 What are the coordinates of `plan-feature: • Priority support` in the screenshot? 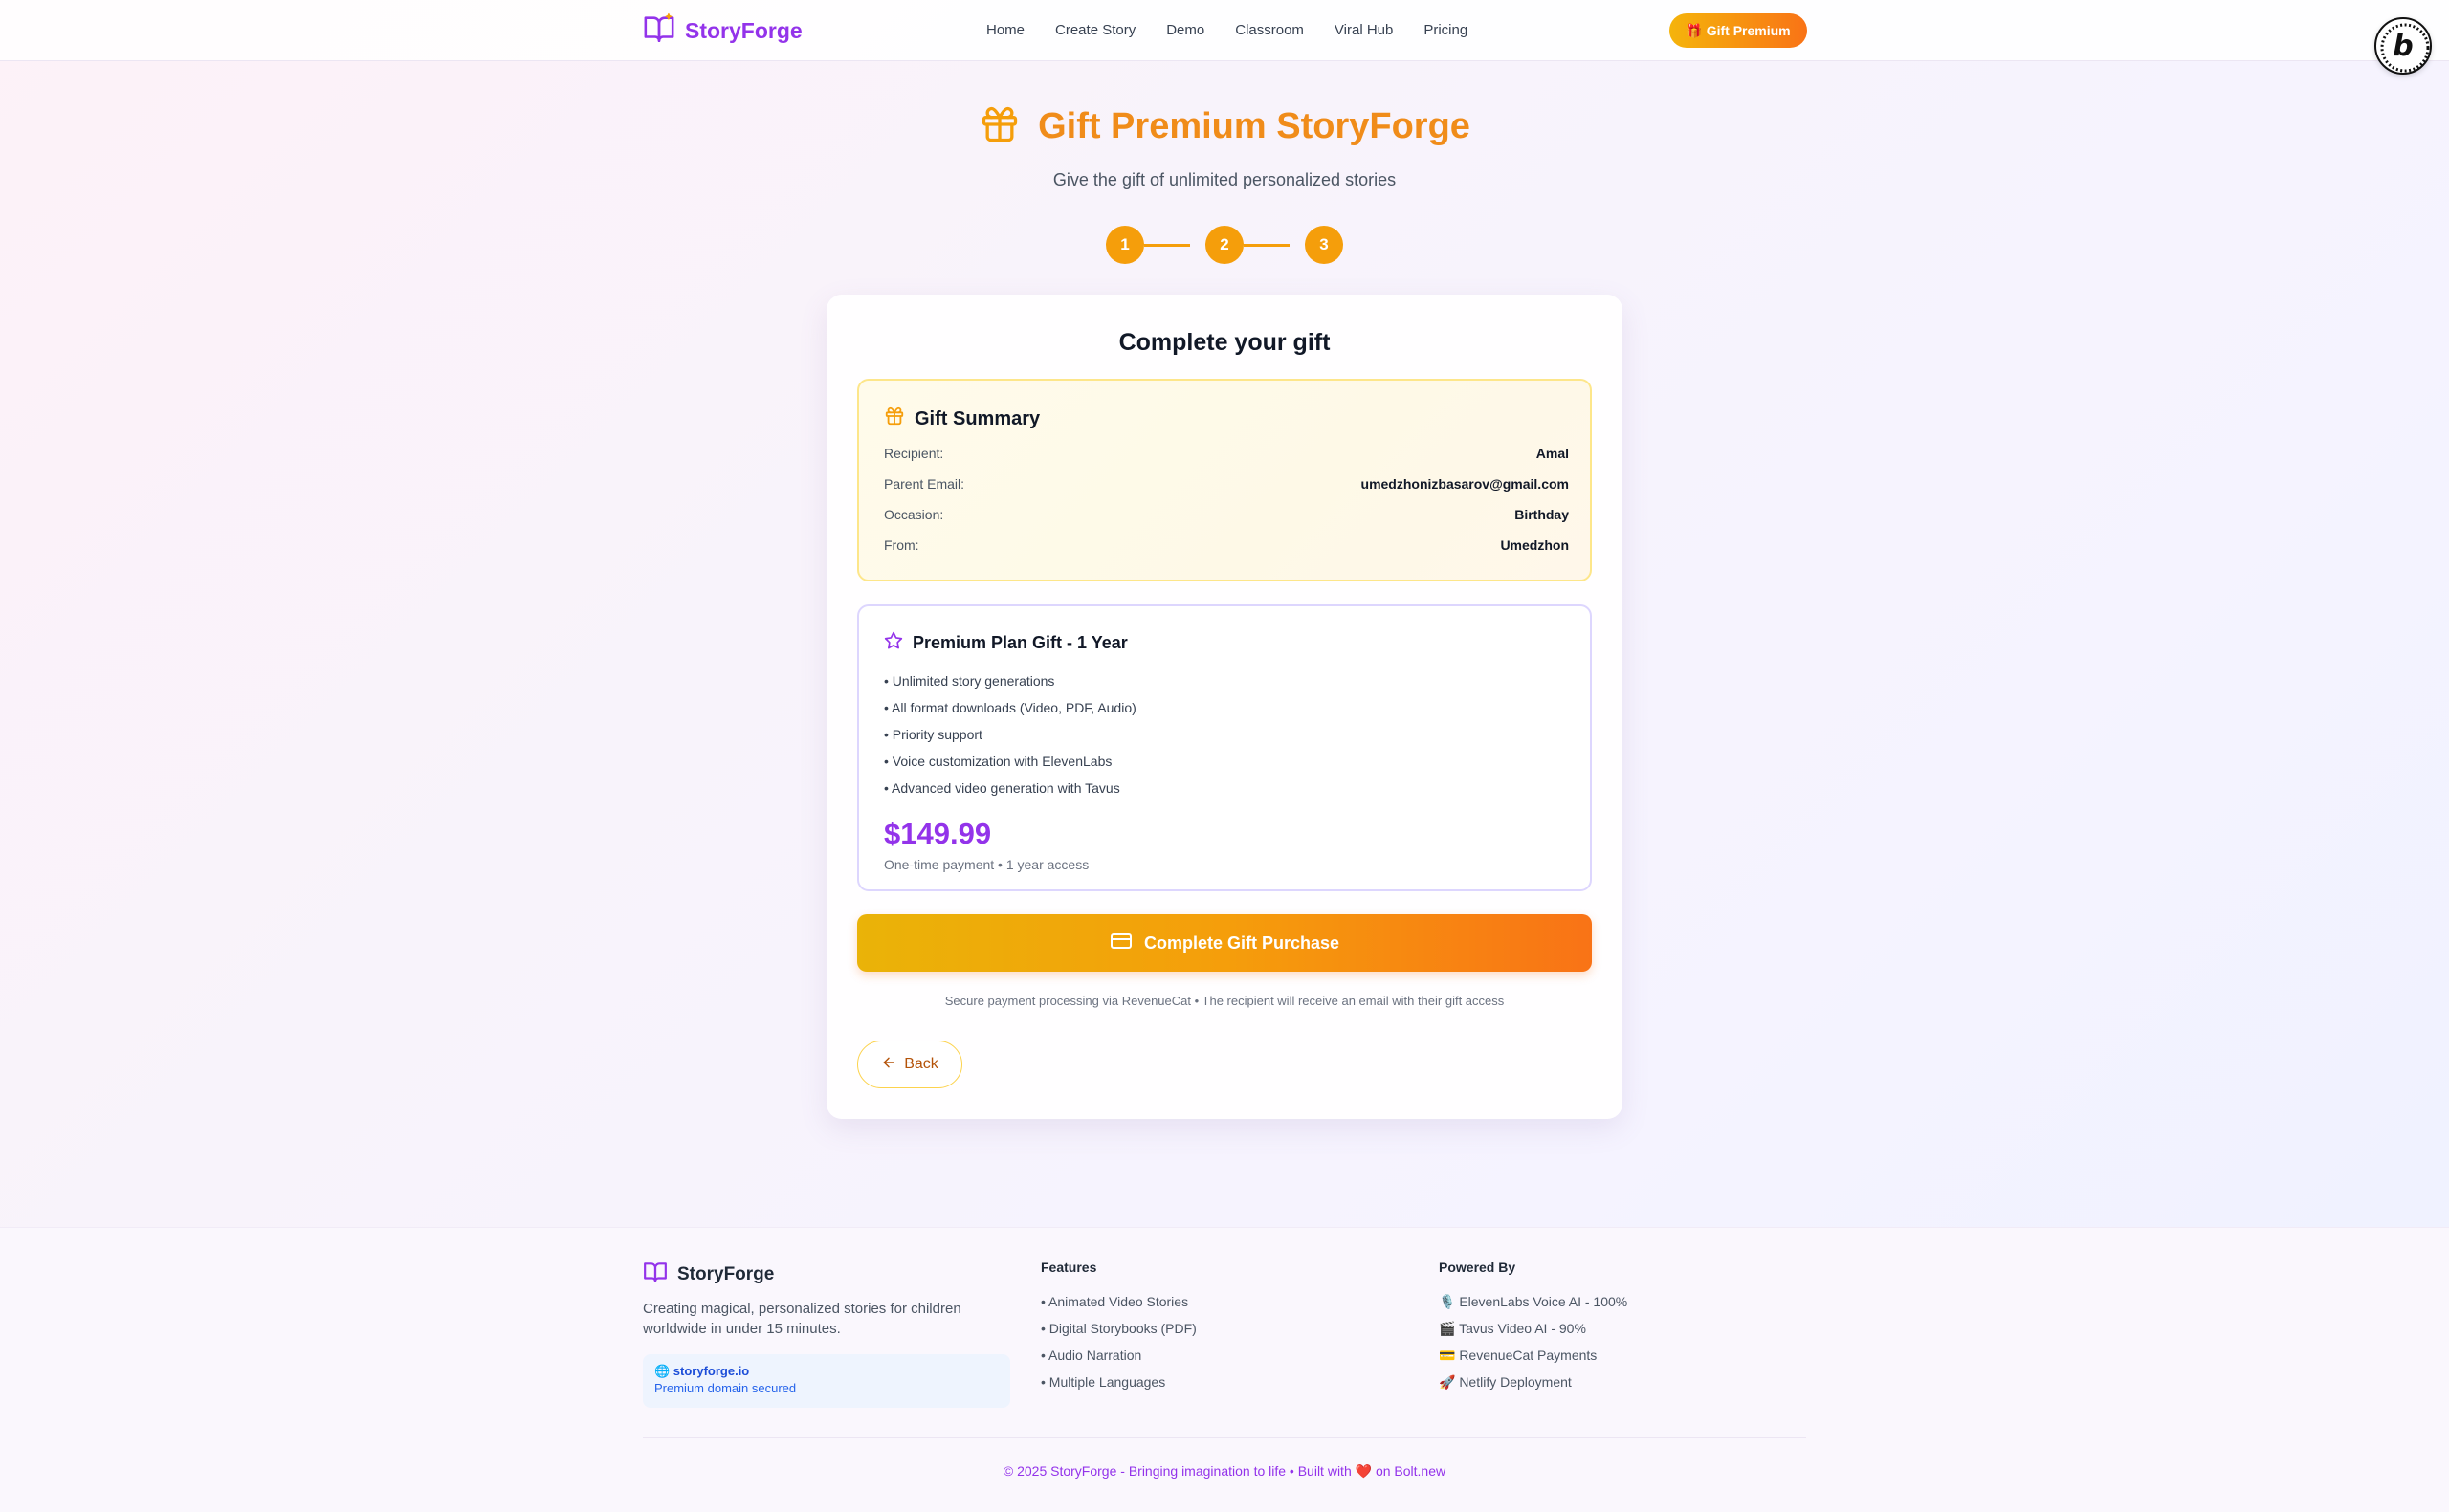 It's located at (933, 734).